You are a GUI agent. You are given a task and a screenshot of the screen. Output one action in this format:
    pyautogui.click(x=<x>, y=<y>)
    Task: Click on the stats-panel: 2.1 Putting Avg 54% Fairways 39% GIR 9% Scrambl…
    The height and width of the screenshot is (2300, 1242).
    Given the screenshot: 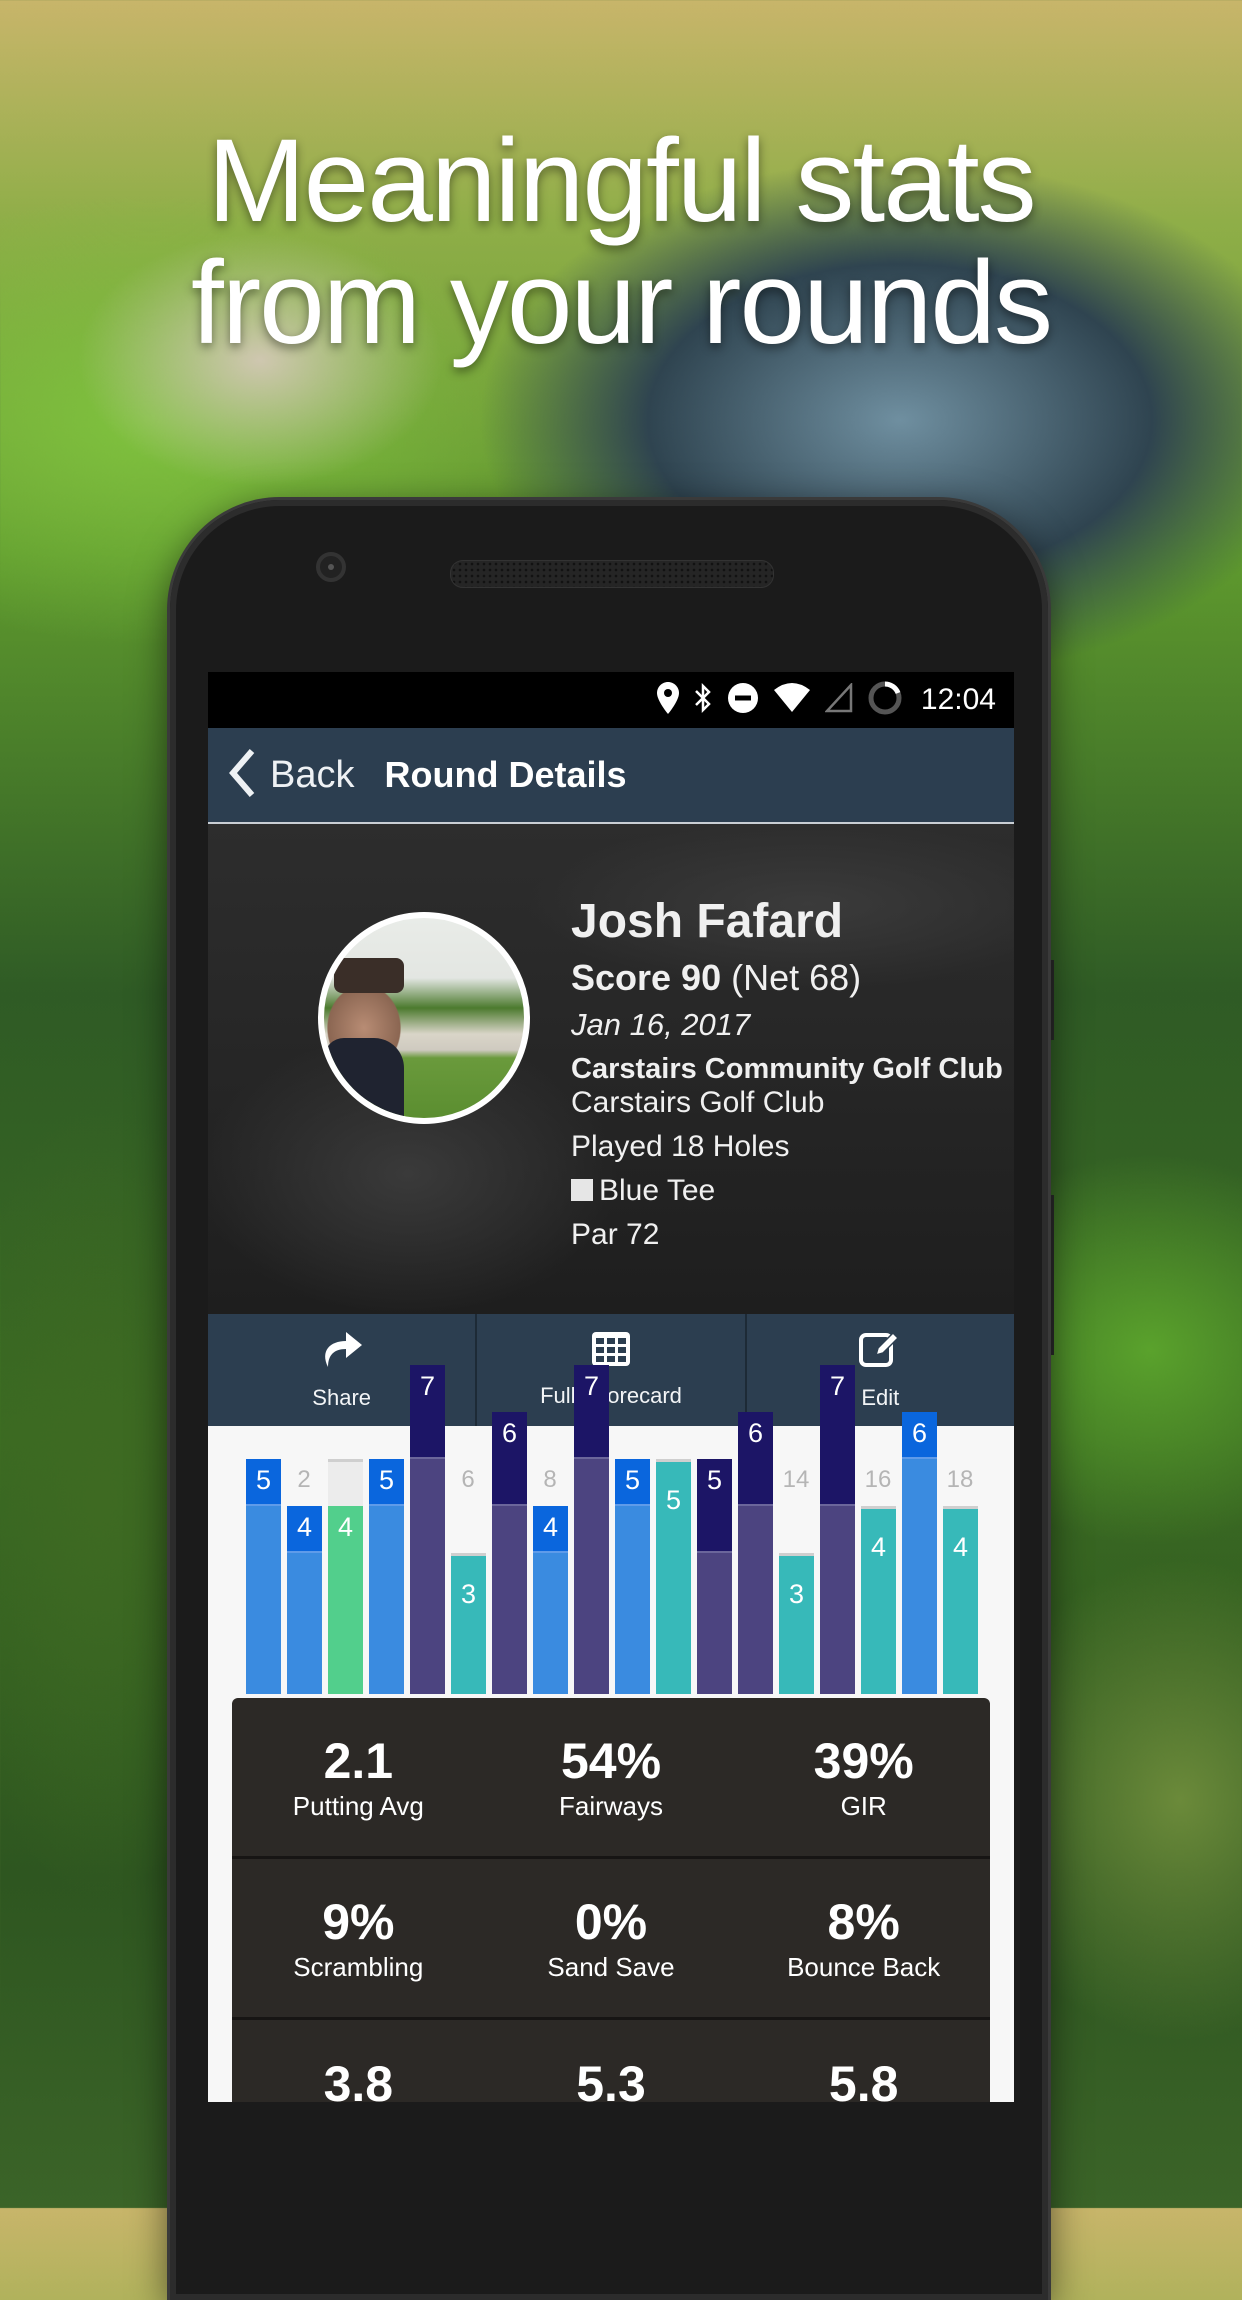 What is the action you would take?
    pyautogui.click(x=611, y=1900)
    